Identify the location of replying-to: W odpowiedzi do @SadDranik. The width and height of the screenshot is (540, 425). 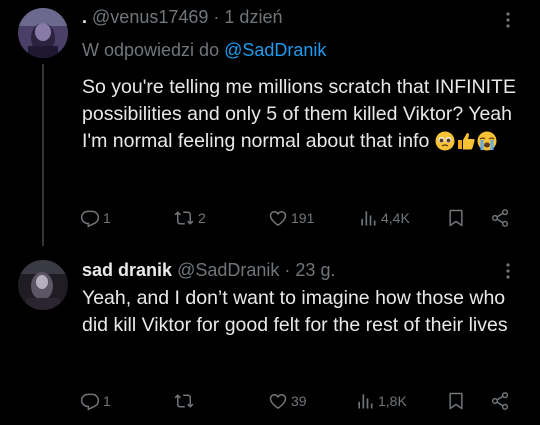
(204, 50).